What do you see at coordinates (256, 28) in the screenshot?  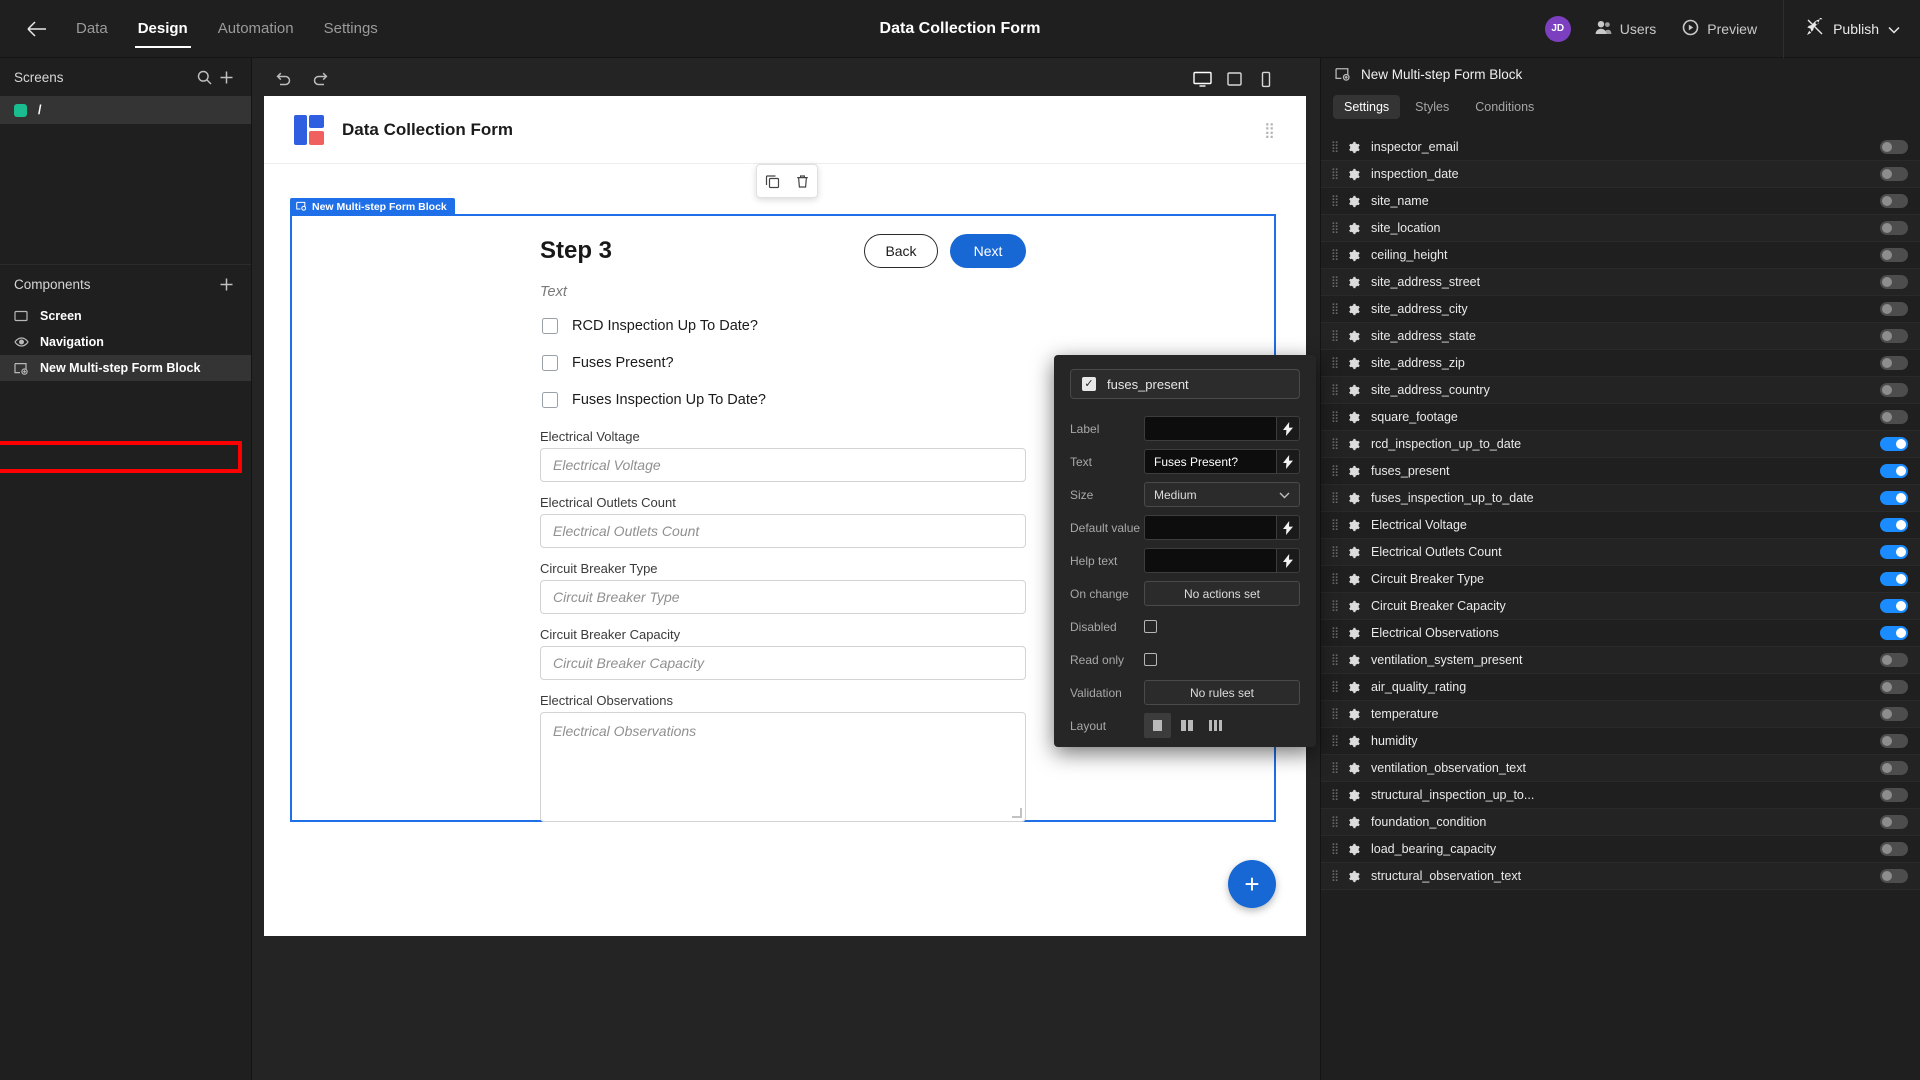 I see `nav-tab-automation: Automation` at bounding box center [256, 28].